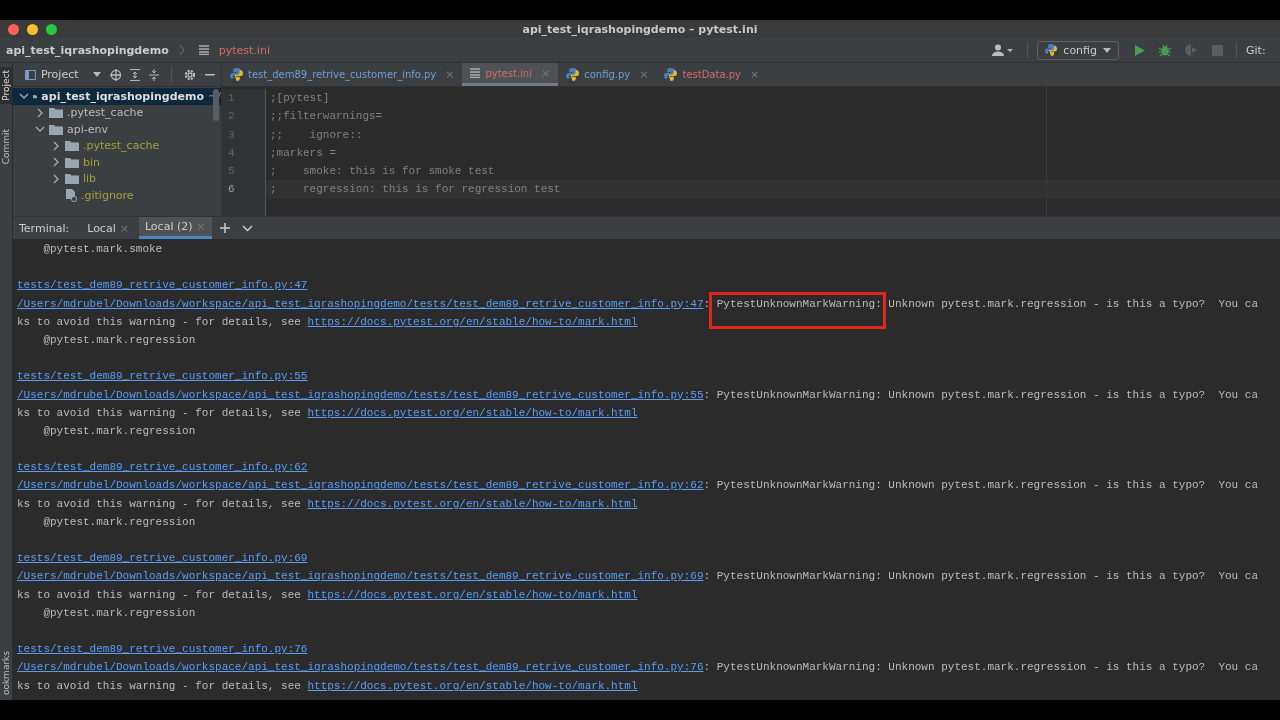 The height and width of the screenshot is (720, 1280). Describe the element at coordinates (360, 394) in the screenshot. I see `file-link: /Users/mdrubel/Downloads/workspace/api_test_iqrashopingdemo/tests/test_dem89_retrive_customer_info.py:55` at that location.